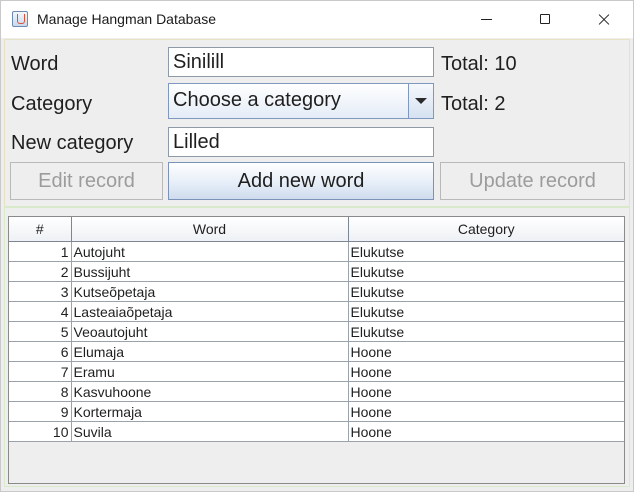 This screenshot has height=500, width=640. Describe the element at coordinates (257, 100) in the screenshot. I see `category-selected-value: Choose a category` at that location.